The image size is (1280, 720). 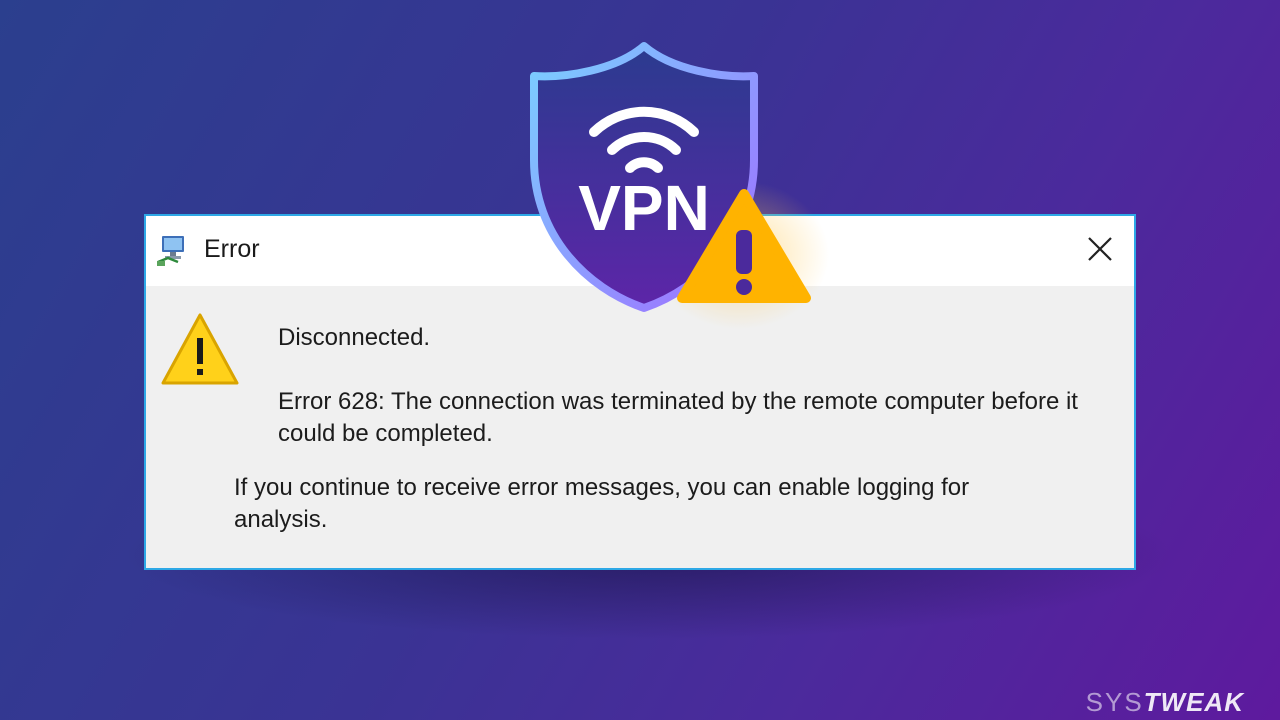 I want to click on vpn-shield-icon: VPN, so click(x=670, y=177).